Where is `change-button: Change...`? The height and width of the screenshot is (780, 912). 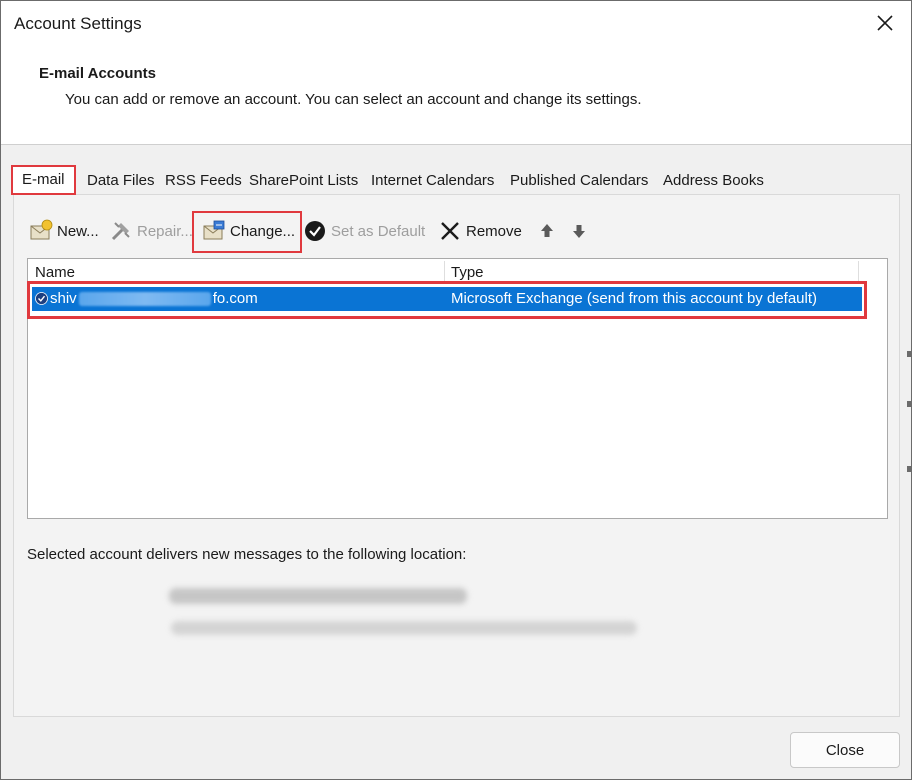
change-button: Change... is located at coordinates (248, 231).